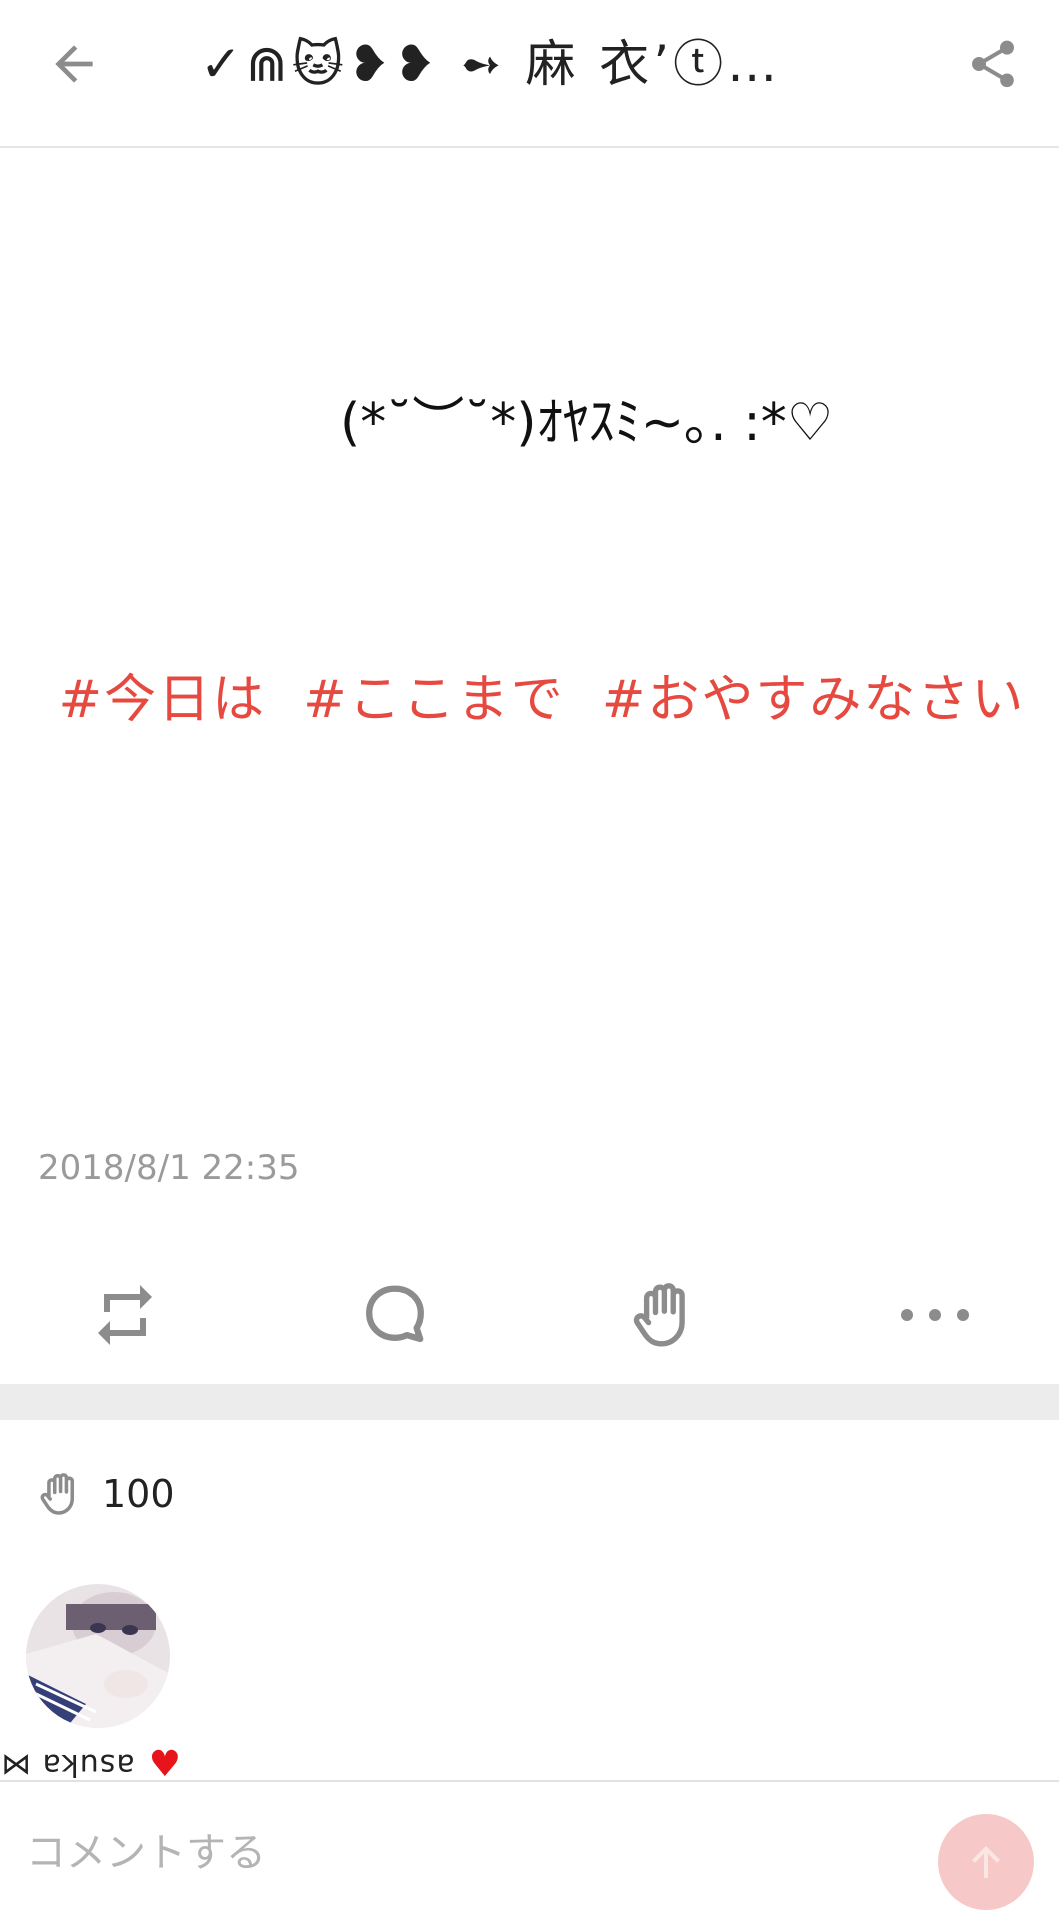  I want to click on comment-input, so click(466, 1853).